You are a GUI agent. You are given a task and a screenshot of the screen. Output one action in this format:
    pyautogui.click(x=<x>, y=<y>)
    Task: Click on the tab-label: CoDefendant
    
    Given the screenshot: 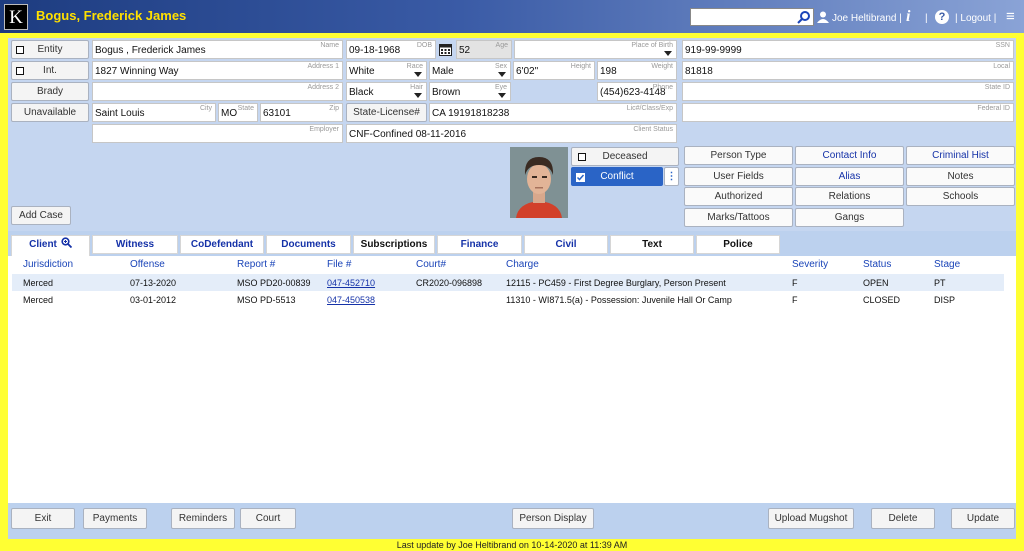 What is the action you would take?
    pyautogui.click(x=222, y=244)
    